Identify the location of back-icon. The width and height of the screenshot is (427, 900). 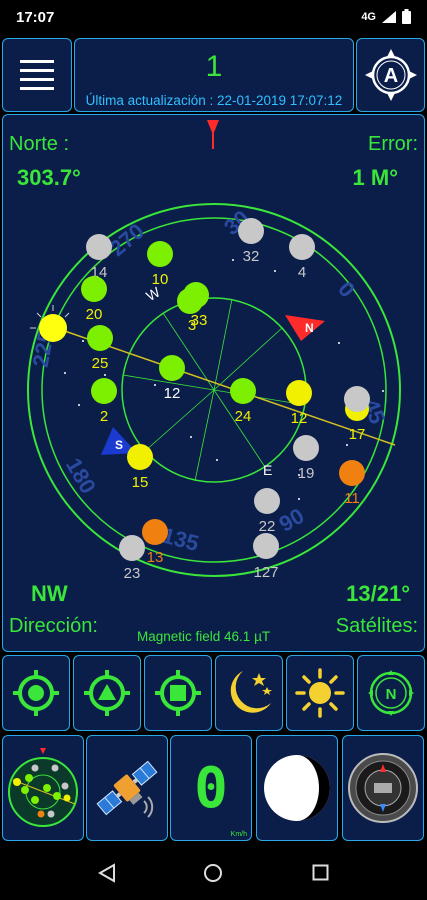
(107, 873).